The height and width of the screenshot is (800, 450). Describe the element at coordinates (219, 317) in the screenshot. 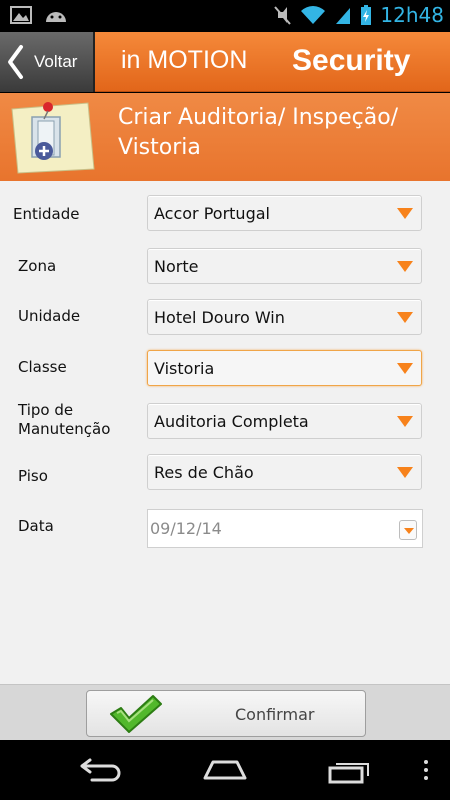

I see `unidade-value: Hotel Douro Win` at that location.